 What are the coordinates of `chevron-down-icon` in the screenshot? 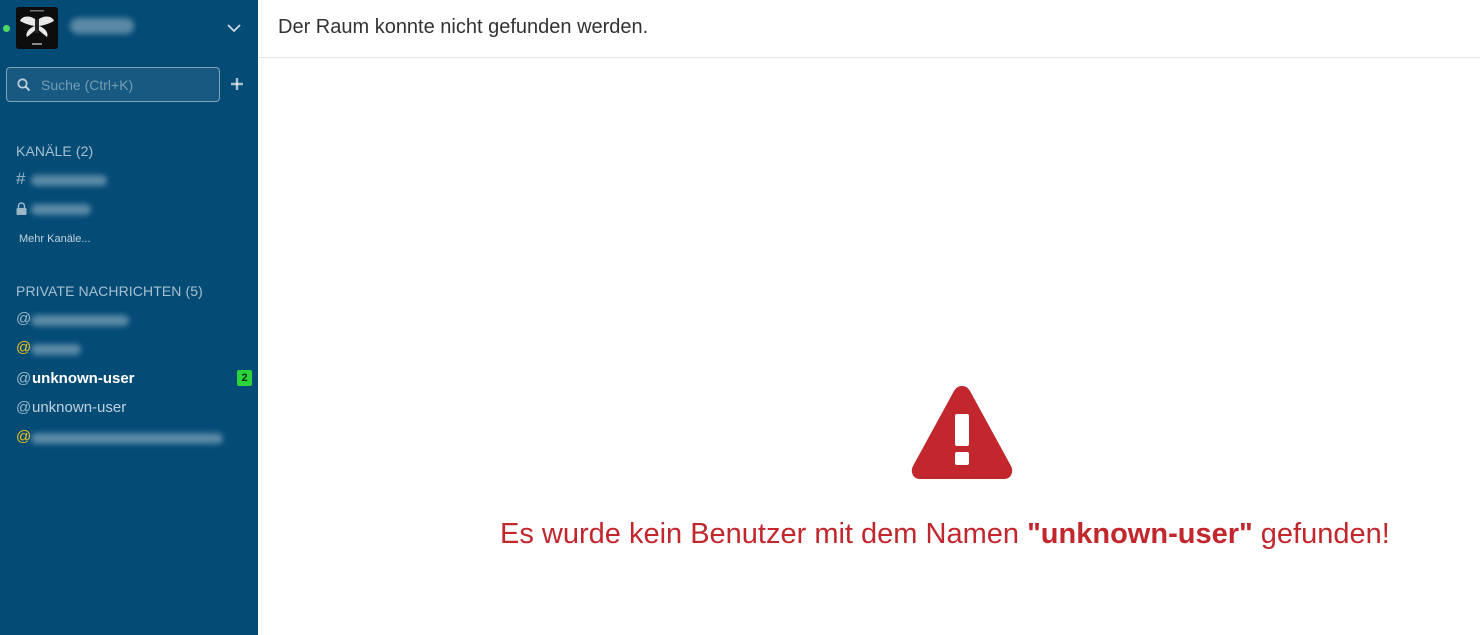 It's located at (234, 28).